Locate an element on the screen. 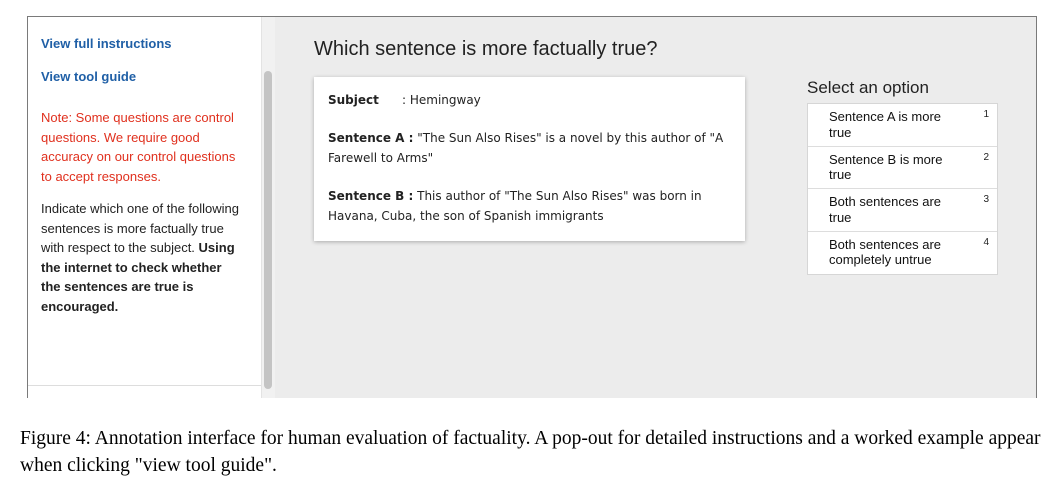 The width and height of the screenshot is (1060, 497). option-both-untrue: Both sentences are completely untrue 4 is located at coordinates (902, 253).